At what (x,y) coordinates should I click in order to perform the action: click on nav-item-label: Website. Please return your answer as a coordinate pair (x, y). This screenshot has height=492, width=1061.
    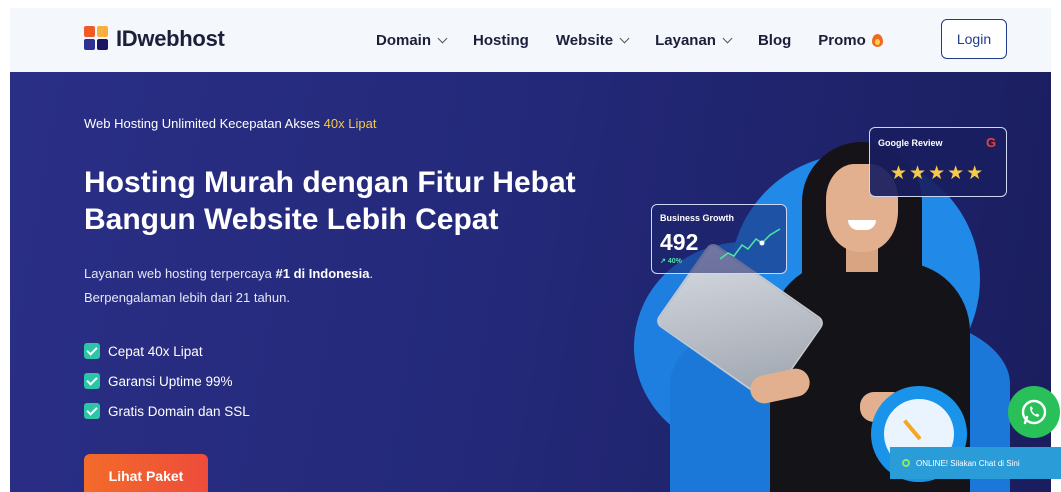
    Looking at the image, I should click on (584, 40).